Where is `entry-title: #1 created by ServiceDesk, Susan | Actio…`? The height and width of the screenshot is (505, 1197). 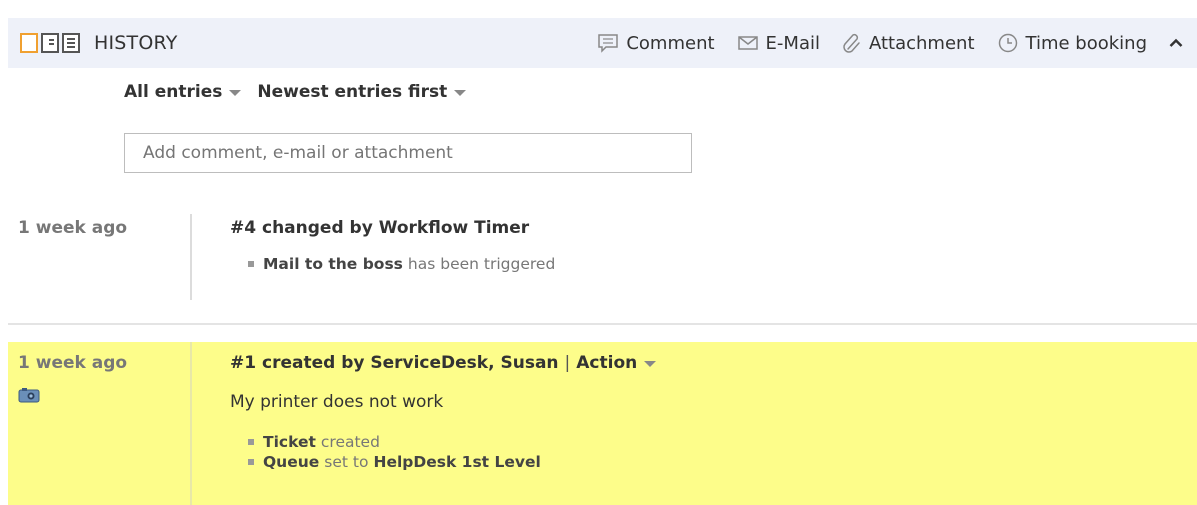
entry-title: #1 created by ServiceDesk, Susan | Actio… is located at coordinates (443, 363).